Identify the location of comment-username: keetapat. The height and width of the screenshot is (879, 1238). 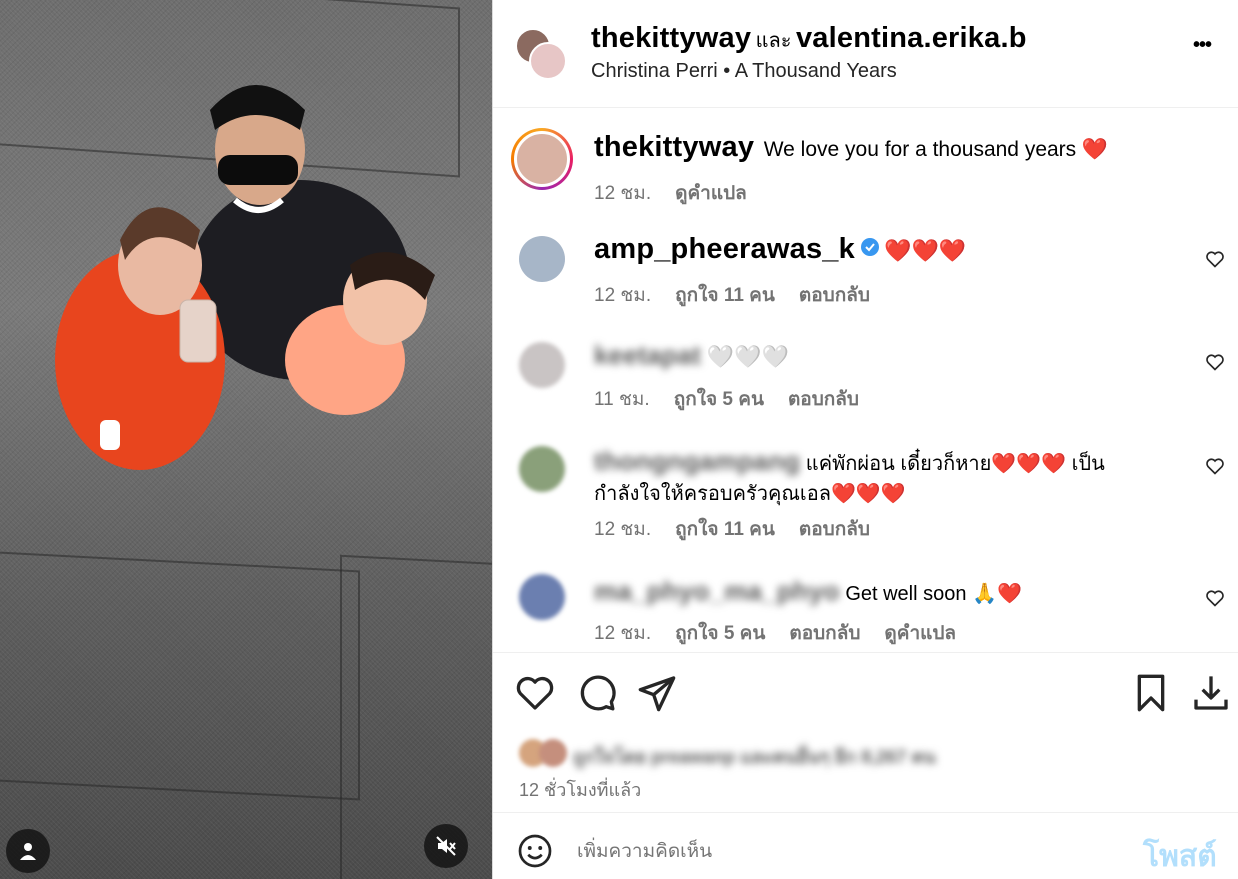
(647, 355).